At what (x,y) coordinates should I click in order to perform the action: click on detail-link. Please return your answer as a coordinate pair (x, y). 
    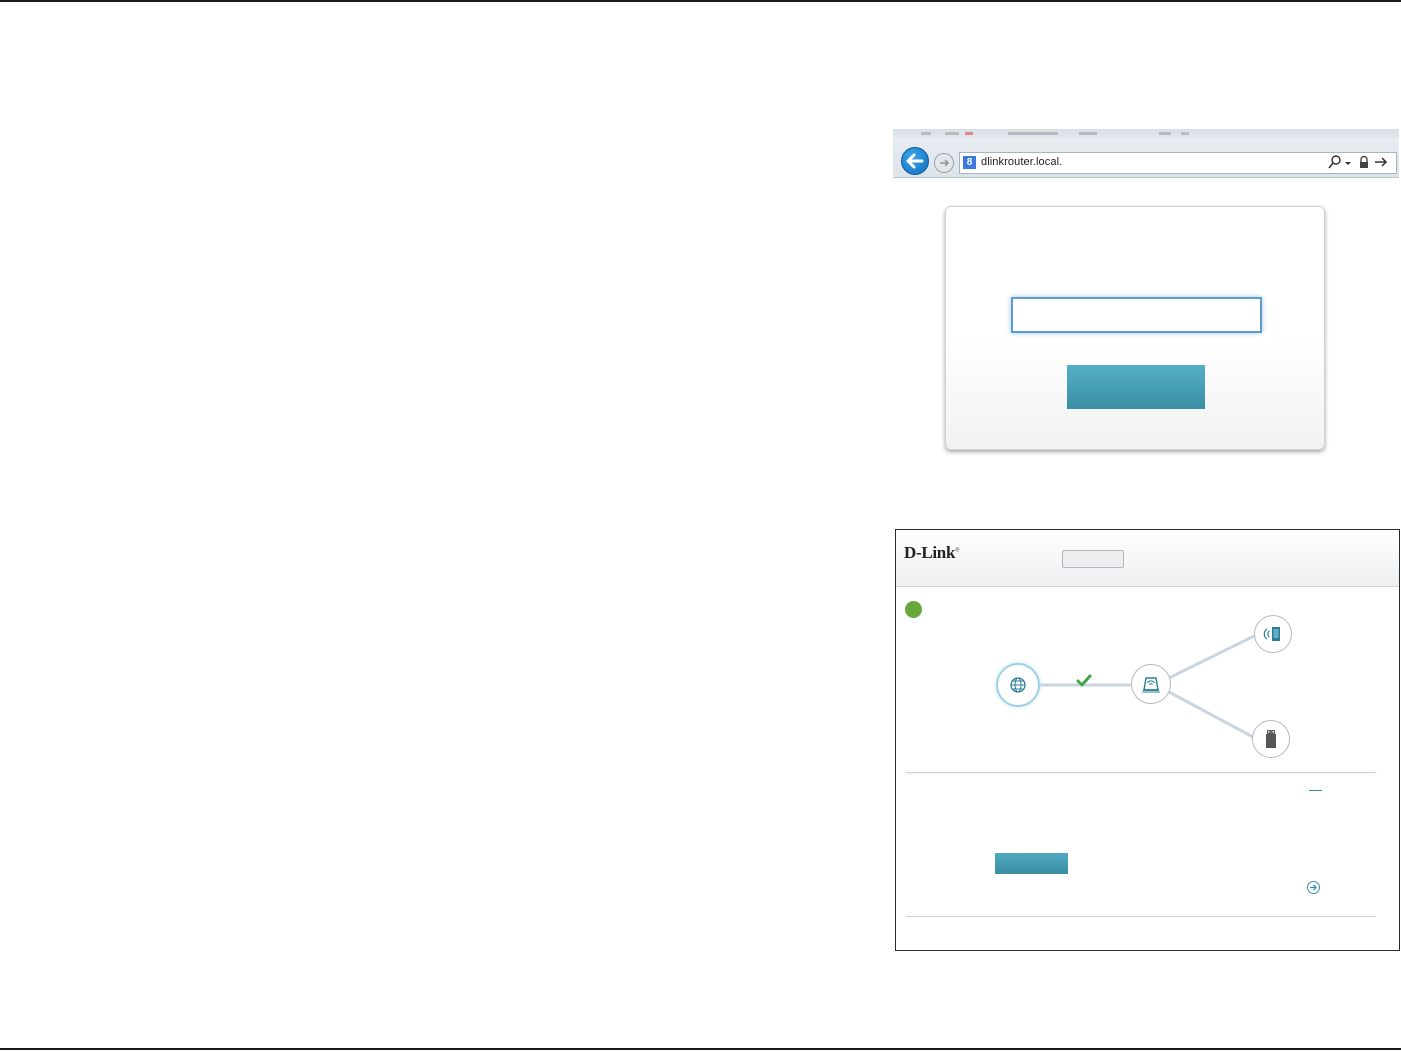
    Looking at the image, I should click on (1315, 790).